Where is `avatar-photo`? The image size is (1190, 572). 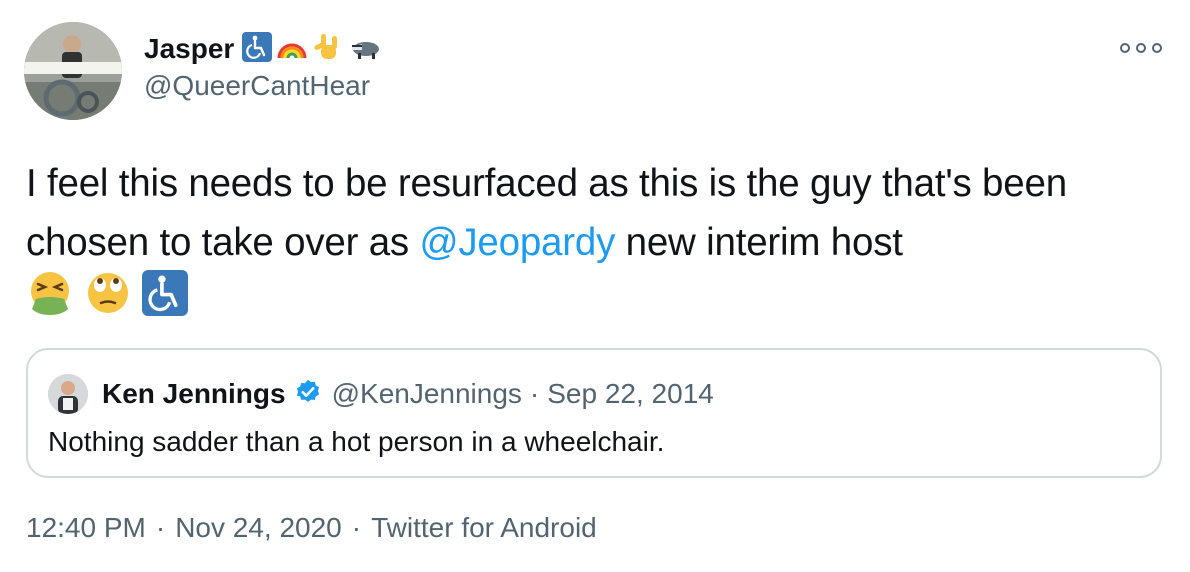 avatar-photo is located at coordinates (73, 71).